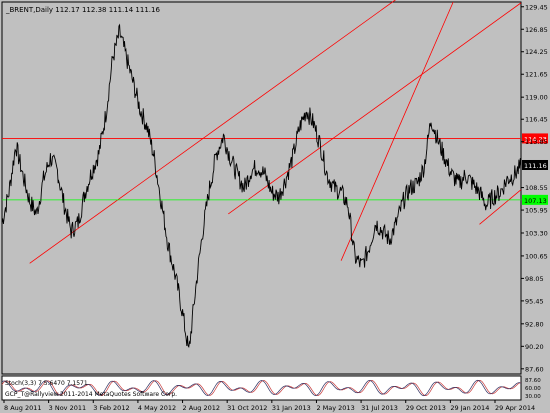 The height and width of the screenshot is (413, 550). Describe the element at coordinates (469, 408) in the screenshot. I see `x-tick-label: 29 Jan 2014` at that location.